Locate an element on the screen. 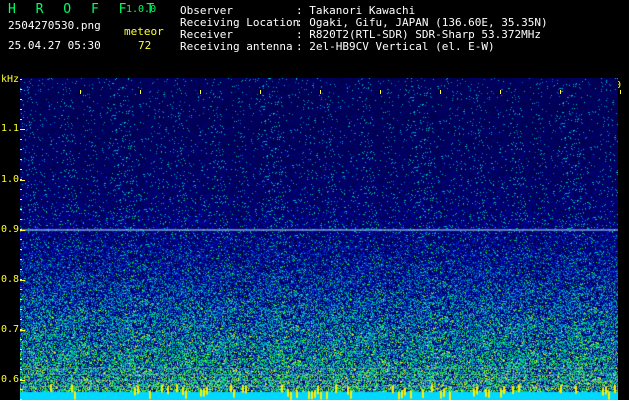 This screenshot has width=629, height=400. capture-timestamp: 25.04.27 05:30 is located at coordinates (54, 45).